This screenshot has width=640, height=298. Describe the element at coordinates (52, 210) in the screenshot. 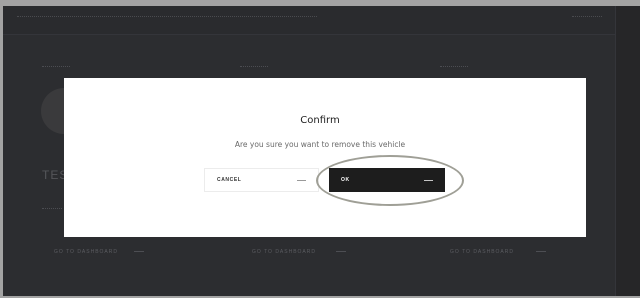

I see `vehicle-subtitle` at that location.